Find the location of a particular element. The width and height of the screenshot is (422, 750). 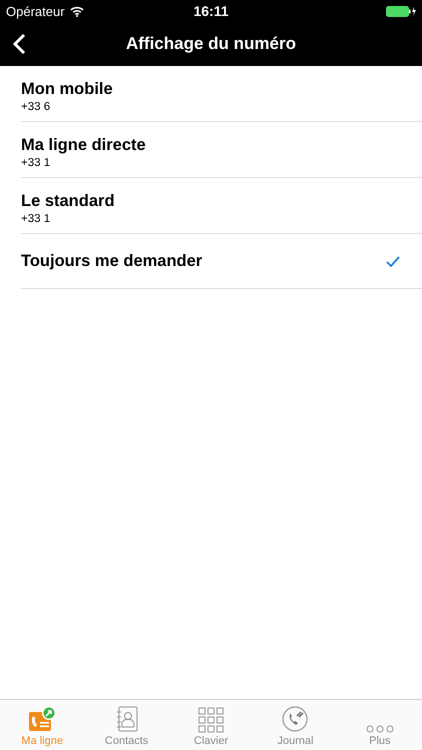

option-label: Mon mobile is located at coordinates (67, 89).